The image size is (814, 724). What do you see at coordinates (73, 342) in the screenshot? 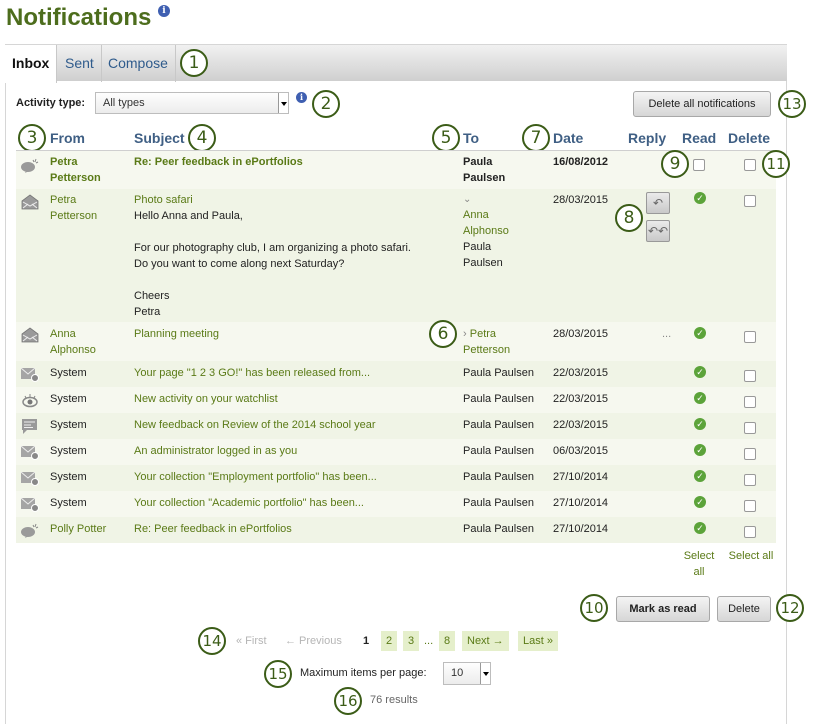
I see `sender-name: Anna Alphonso` at bounding box center [73, 342].